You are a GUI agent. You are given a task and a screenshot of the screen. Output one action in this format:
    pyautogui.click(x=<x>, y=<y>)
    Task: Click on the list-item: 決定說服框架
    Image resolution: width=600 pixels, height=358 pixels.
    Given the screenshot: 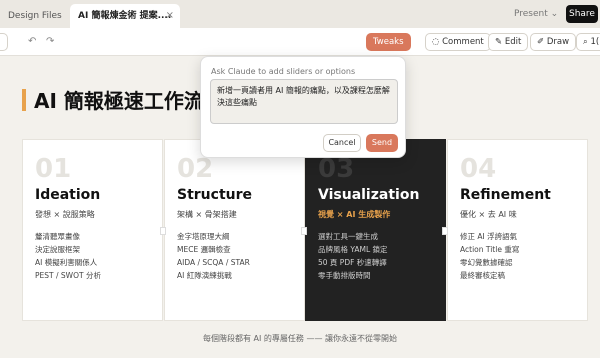 What is the action you would take?
    pyautogui.click(x=57, y=249)
    